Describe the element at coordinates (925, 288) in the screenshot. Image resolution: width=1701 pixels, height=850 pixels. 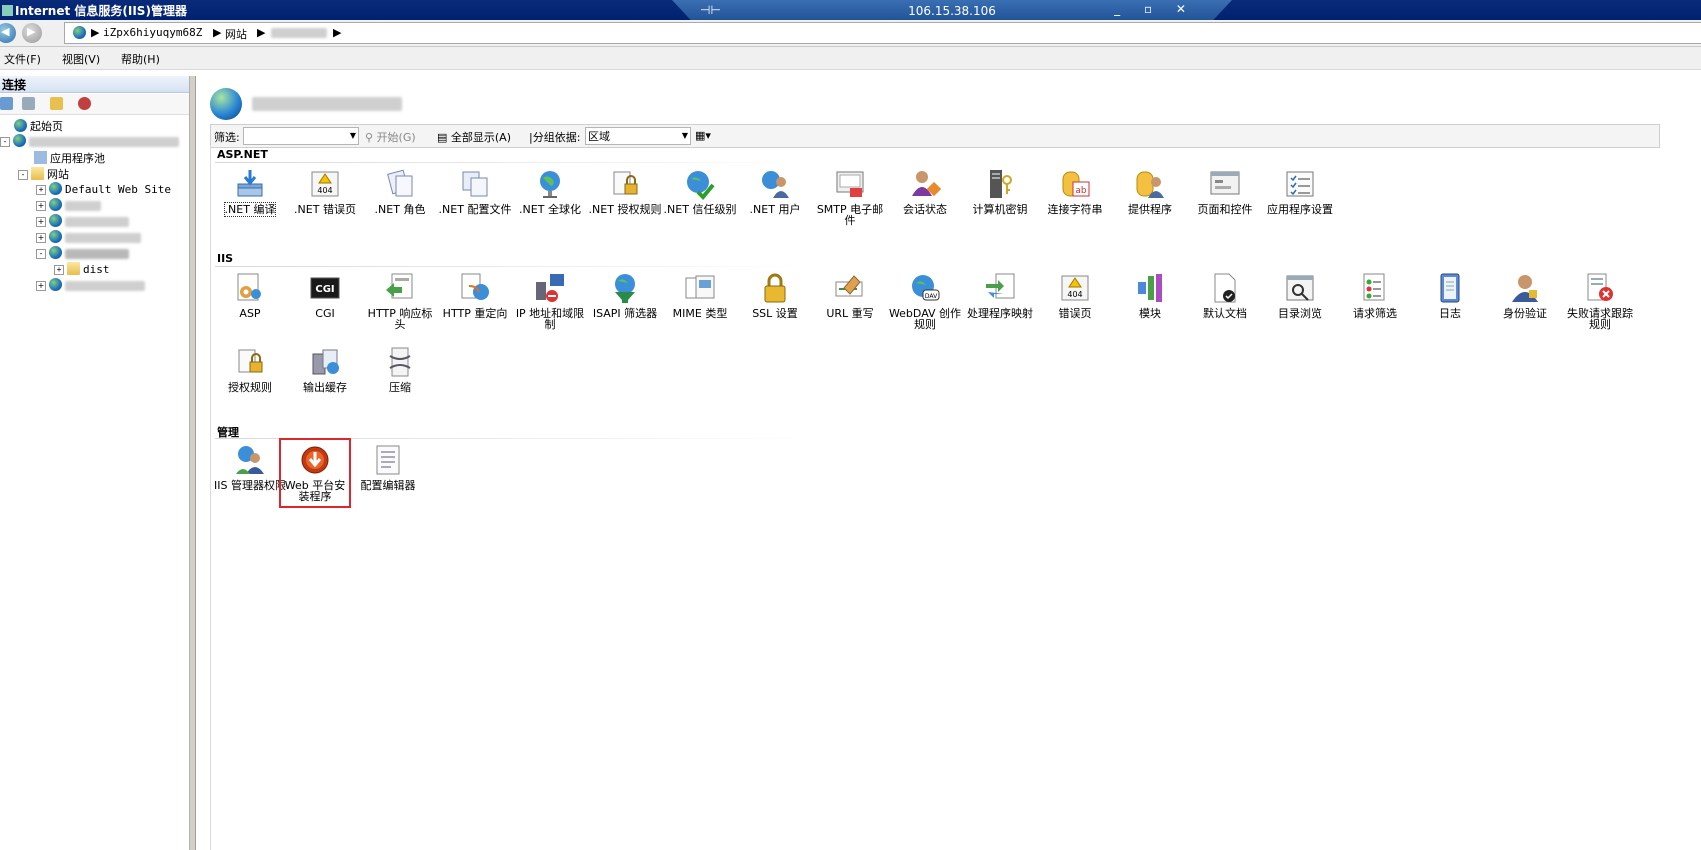
I see `webdav-icon: DAV` at that location.